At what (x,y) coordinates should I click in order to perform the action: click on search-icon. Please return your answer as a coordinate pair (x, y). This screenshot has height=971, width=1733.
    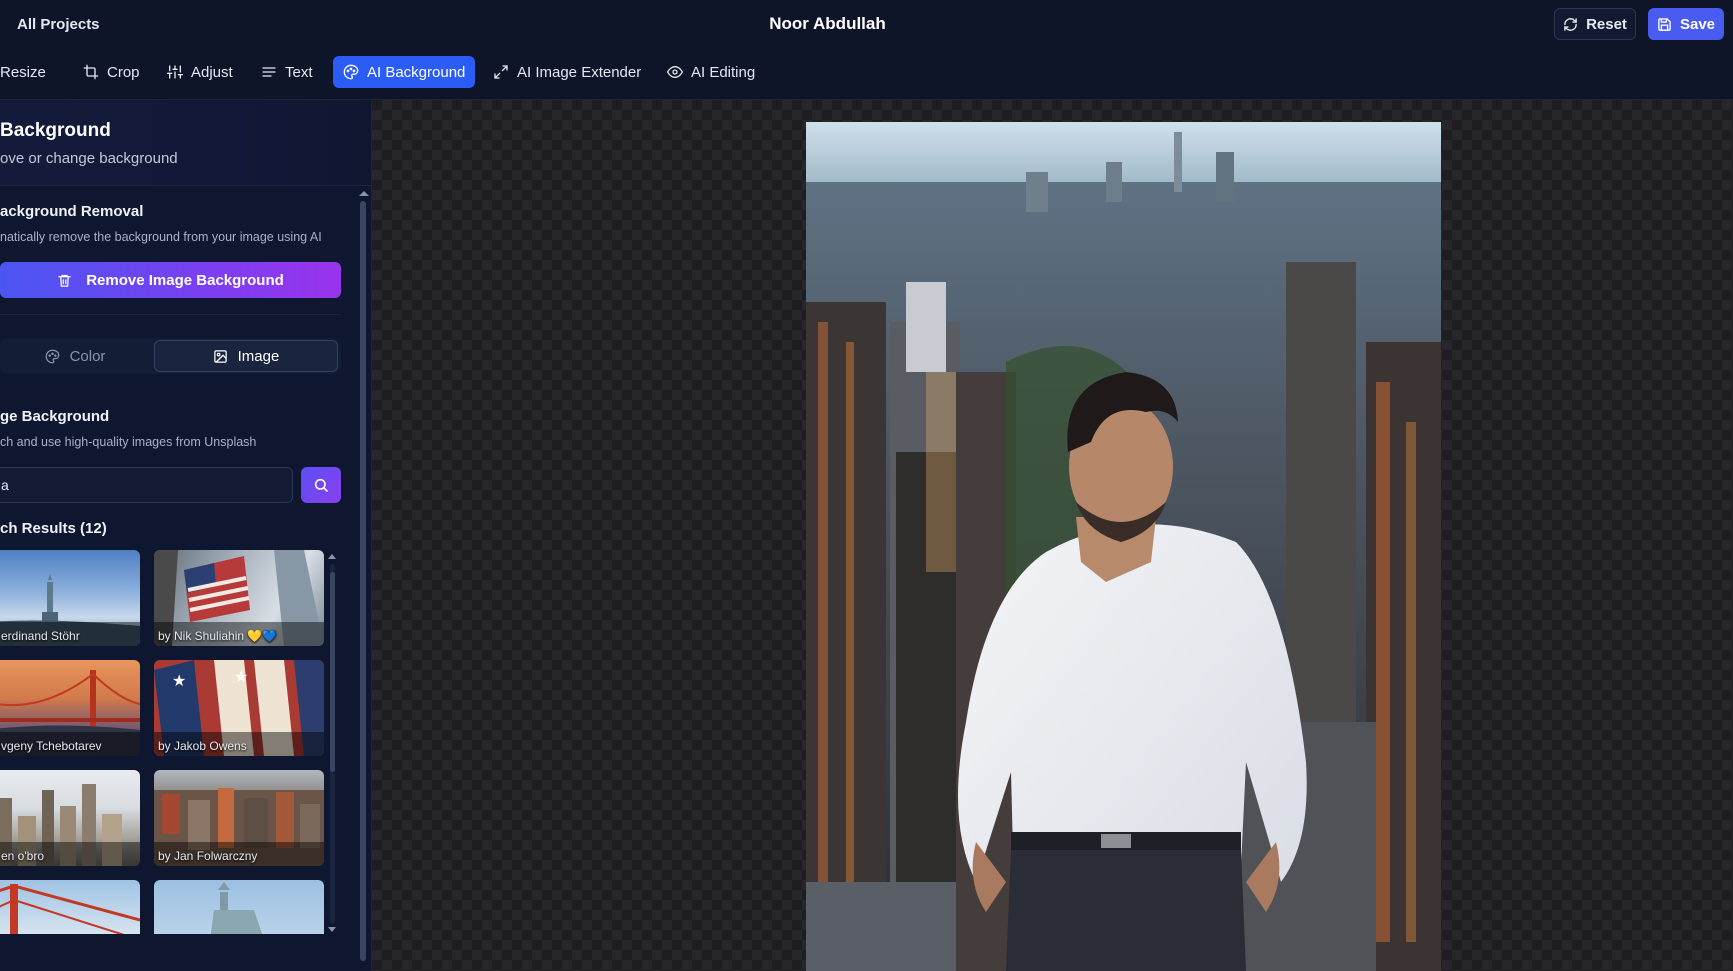
    Looking at the image, I should click on (321, 485).